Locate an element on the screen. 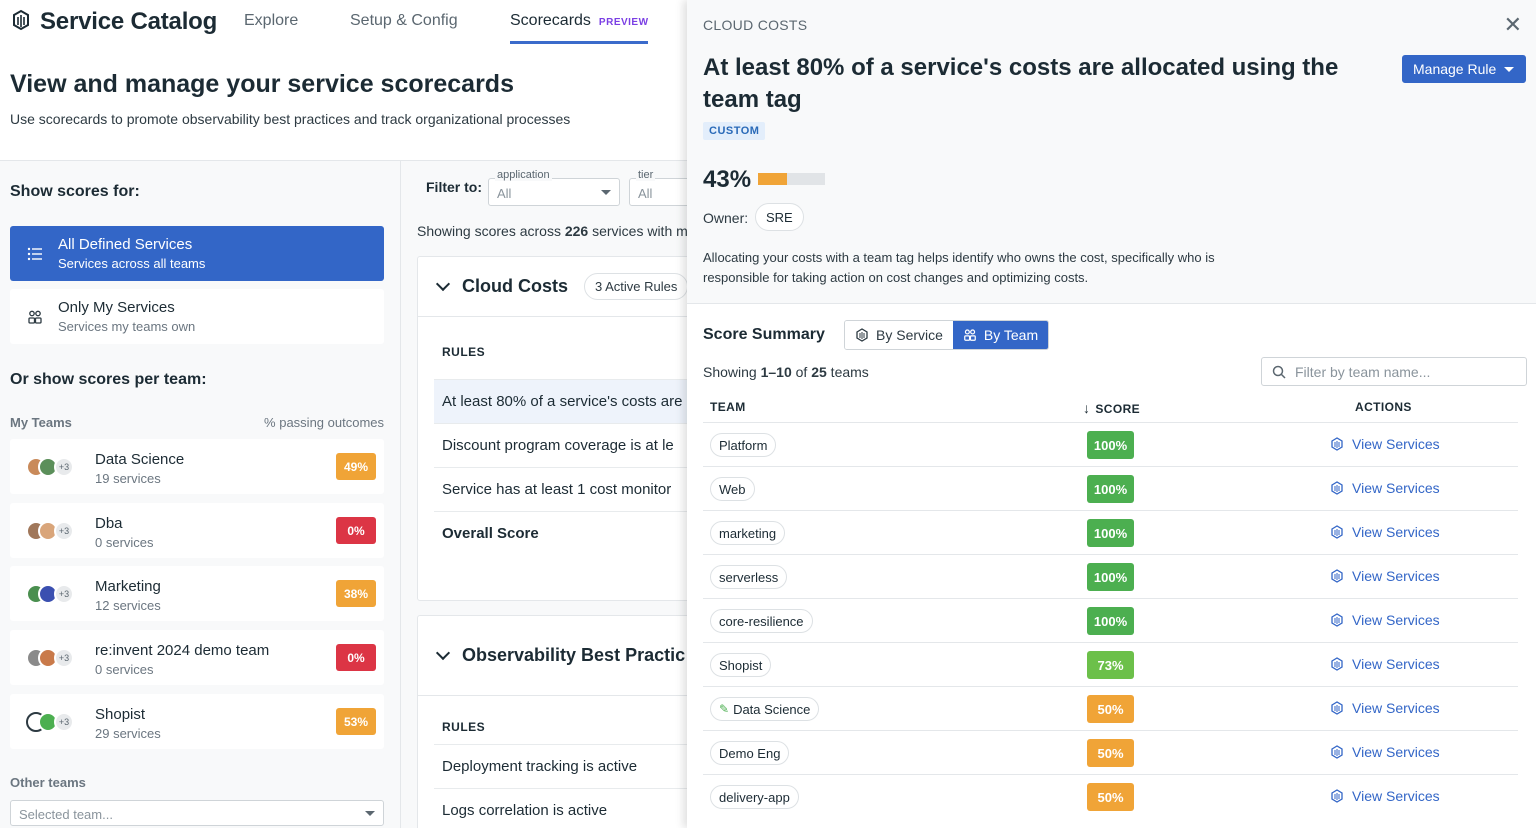 Image resolution: width=1536 pixels, height=828 pixels. scorecard-header: Cloud Costs 3 Active Rules is located at coordinates (562, 287).